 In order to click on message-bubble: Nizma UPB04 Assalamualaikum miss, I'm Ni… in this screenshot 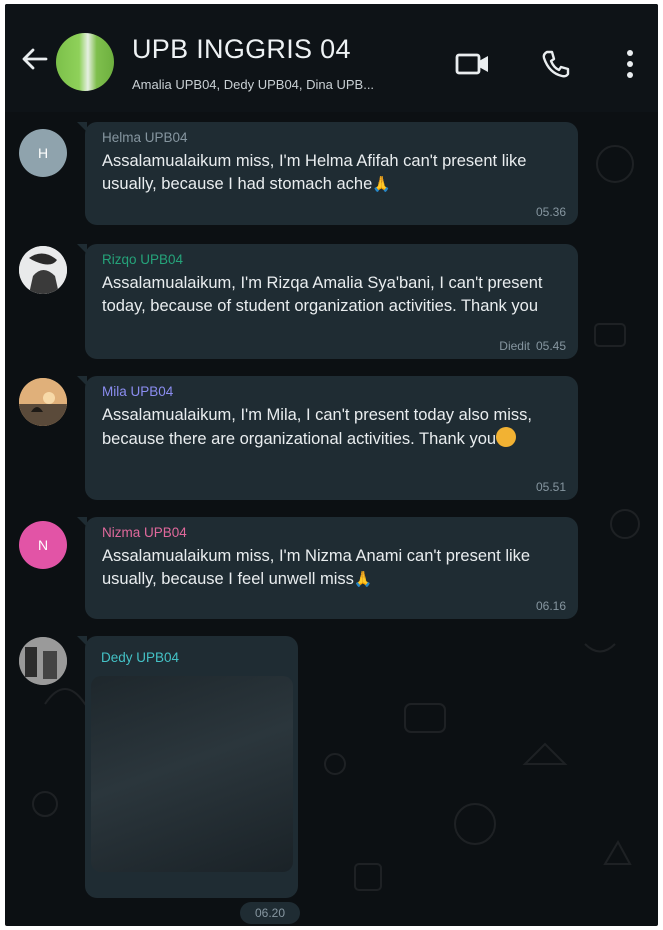, I will do `click(327, 568)`.